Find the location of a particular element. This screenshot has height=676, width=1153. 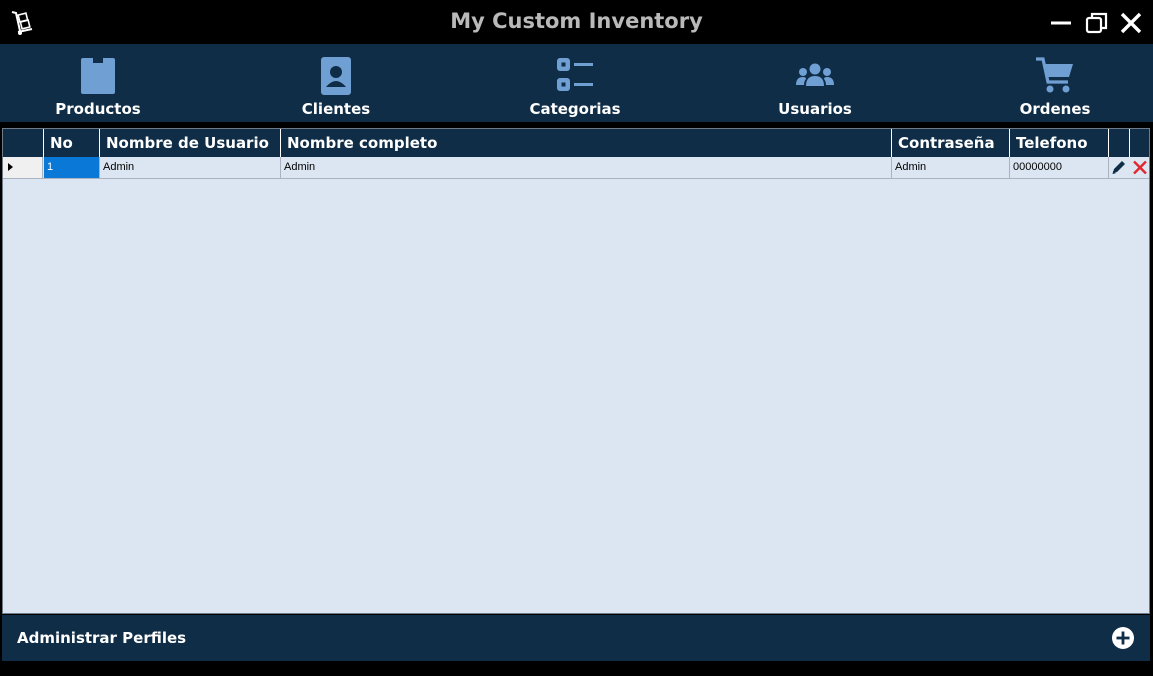

nav-item-clientes: Clientes is located at coordinates (336, 83).